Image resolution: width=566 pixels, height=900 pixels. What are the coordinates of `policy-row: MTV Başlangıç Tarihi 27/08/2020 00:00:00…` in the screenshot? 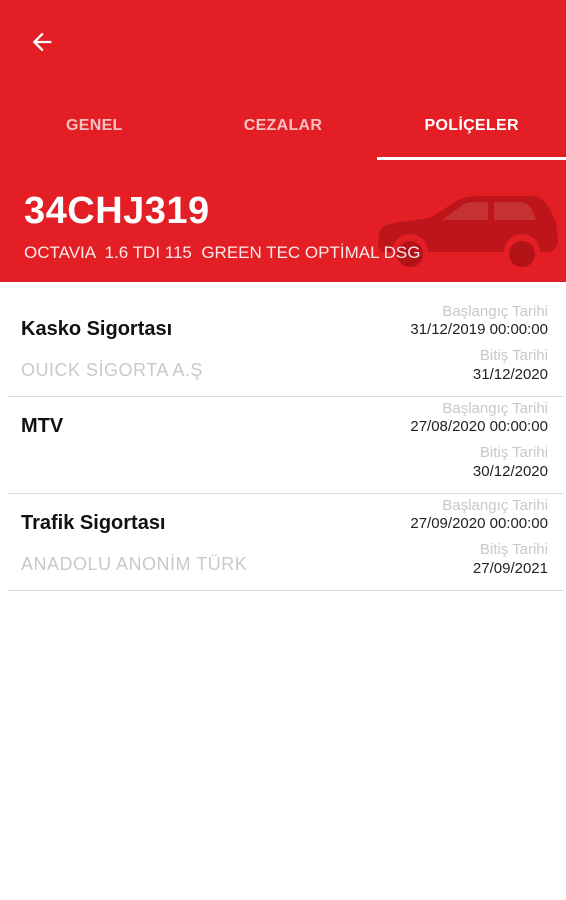 It's located at (286, 445).